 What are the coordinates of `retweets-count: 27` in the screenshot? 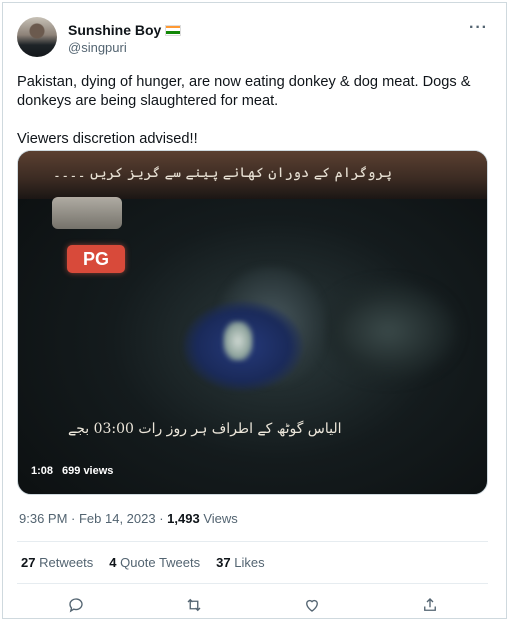 It's located at (28, 562).